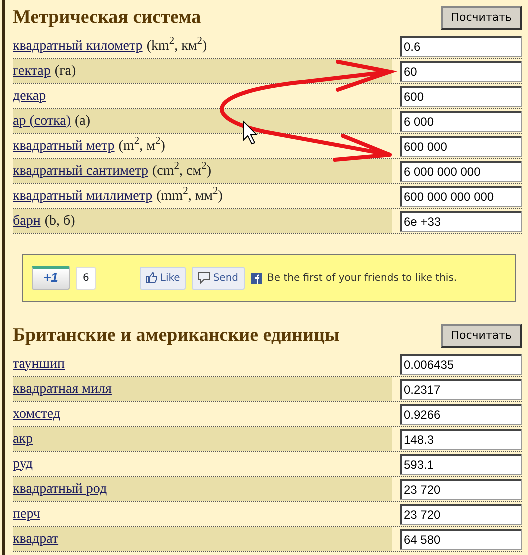  Describe the element at coordinates (363, 279) in the screenshot. I see `social-text: Be the first of your friends to like this.` at that location.